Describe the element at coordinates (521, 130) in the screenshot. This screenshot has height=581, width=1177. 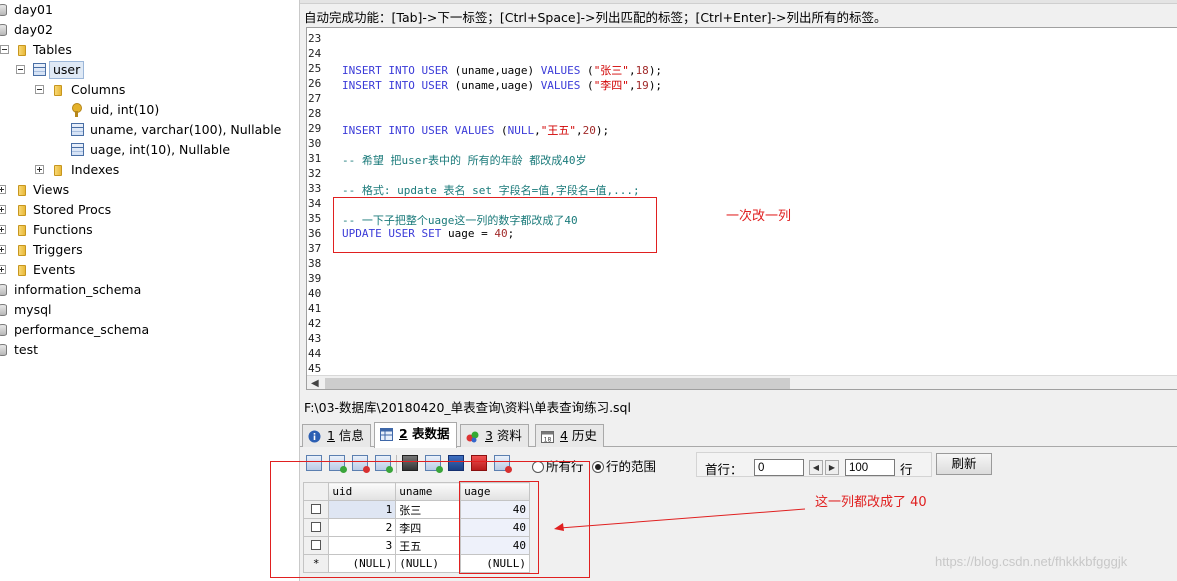
I see `code-keyword: NULL` at that location.